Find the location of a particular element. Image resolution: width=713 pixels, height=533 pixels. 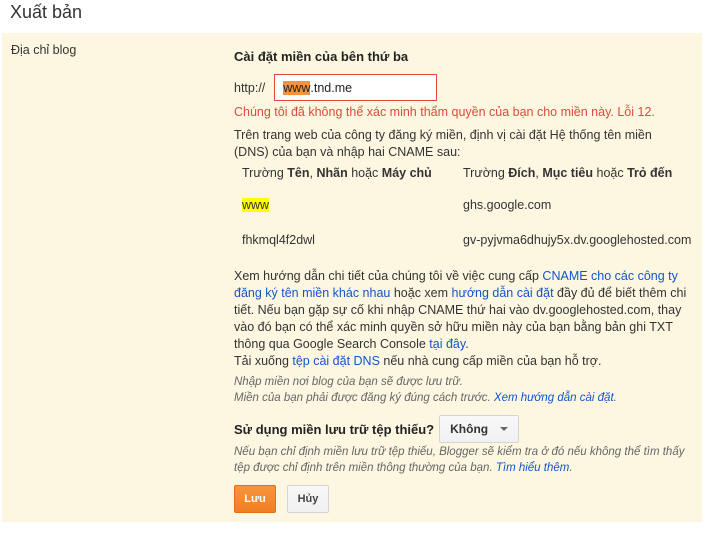

domain-input-rest: .tnd.me is located at coordinates (331, 87).